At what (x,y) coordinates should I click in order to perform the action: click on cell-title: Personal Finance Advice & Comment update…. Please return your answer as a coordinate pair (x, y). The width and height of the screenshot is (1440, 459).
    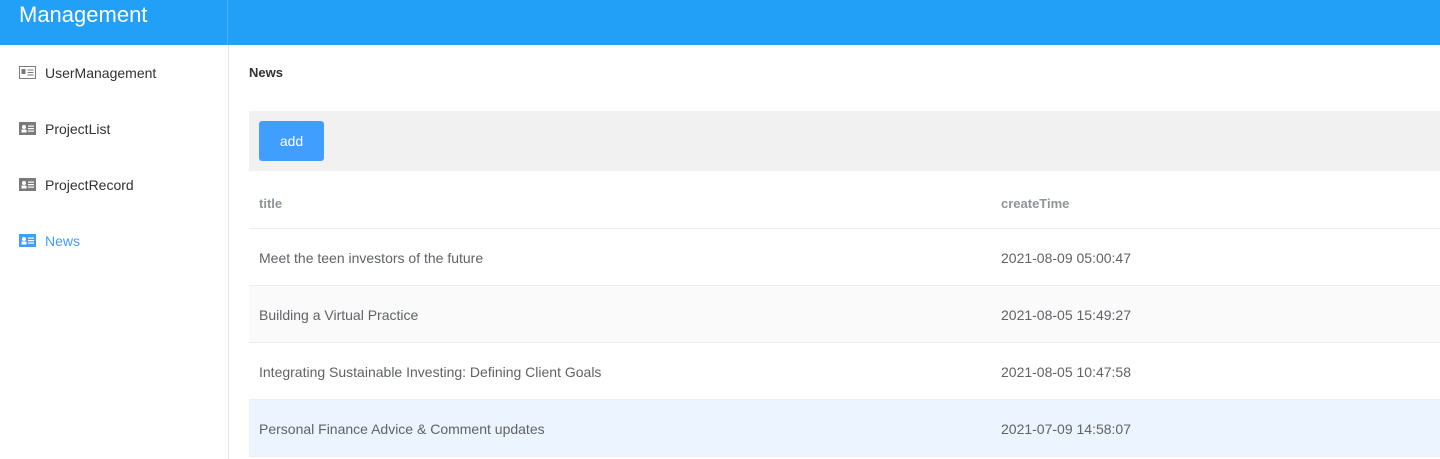
    Looking at the image, I should click on (402, 429).